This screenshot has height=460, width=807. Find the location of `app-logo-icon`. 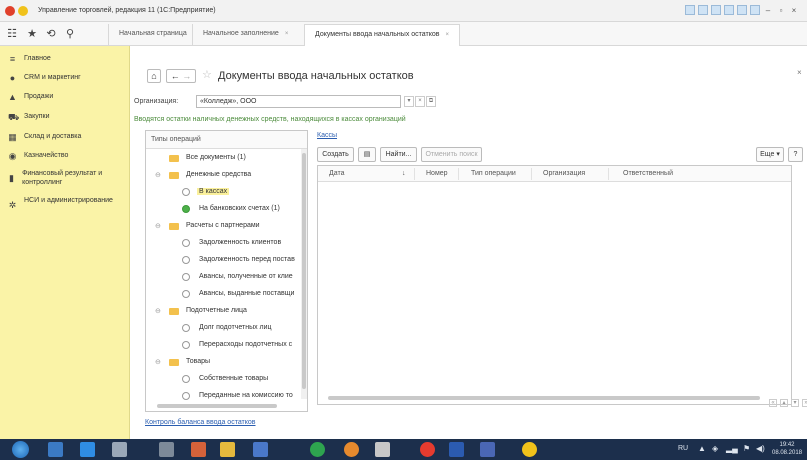

app-logo-icon is located at coordinates (10, 10).